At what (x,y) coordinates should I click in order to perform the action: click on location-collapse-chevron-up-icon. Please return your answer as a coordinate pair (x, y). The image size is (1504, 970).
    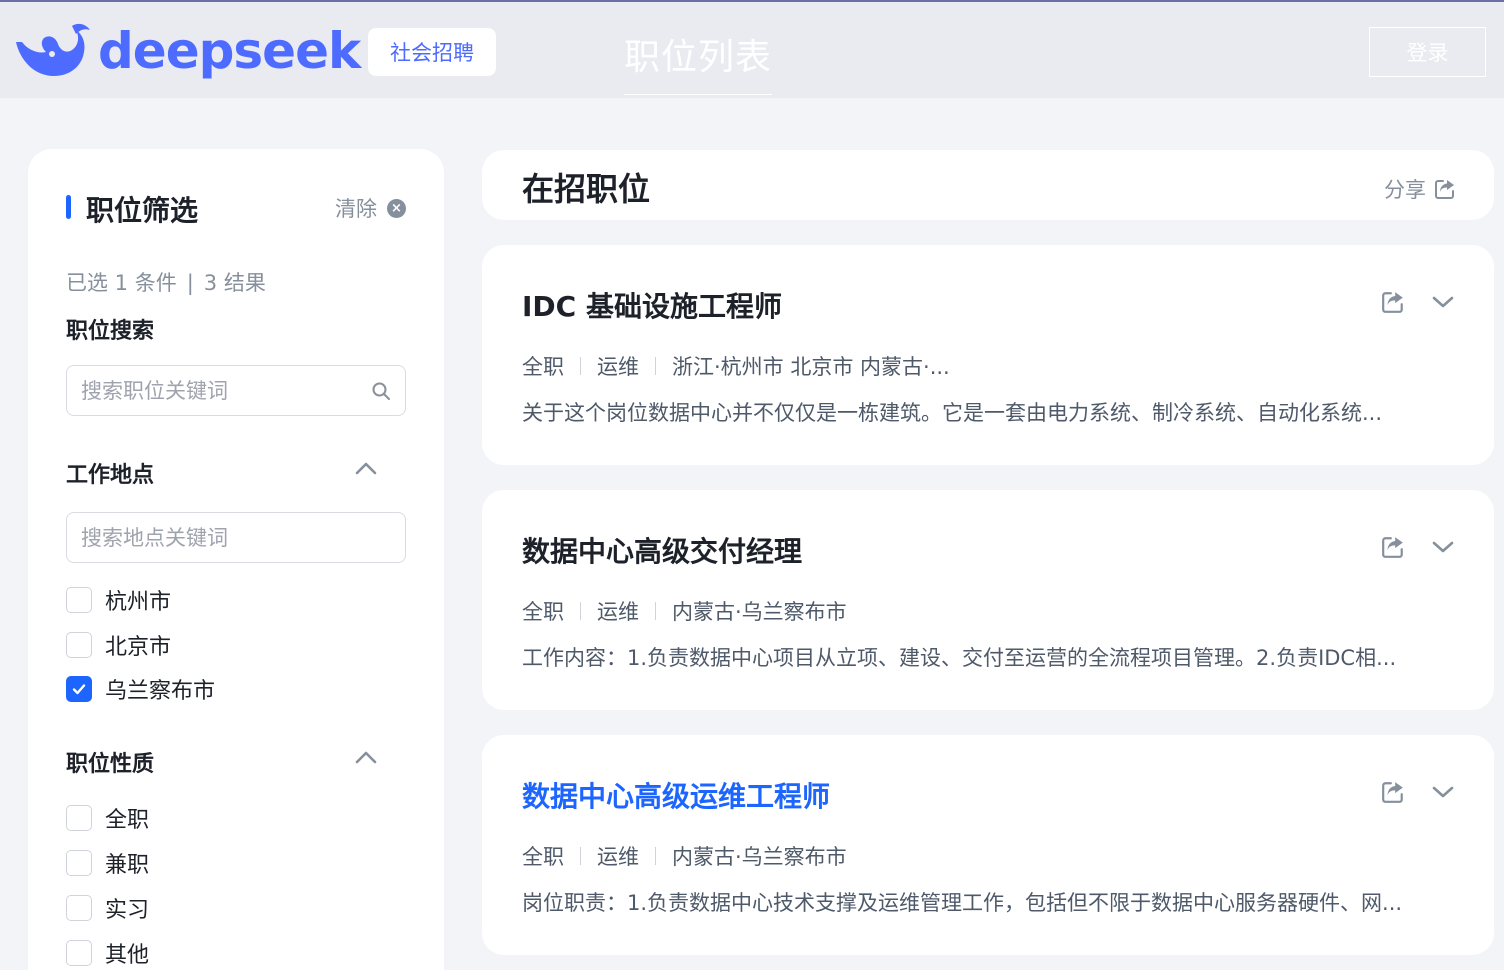
    Looking at the image, I should click on (366, 468).